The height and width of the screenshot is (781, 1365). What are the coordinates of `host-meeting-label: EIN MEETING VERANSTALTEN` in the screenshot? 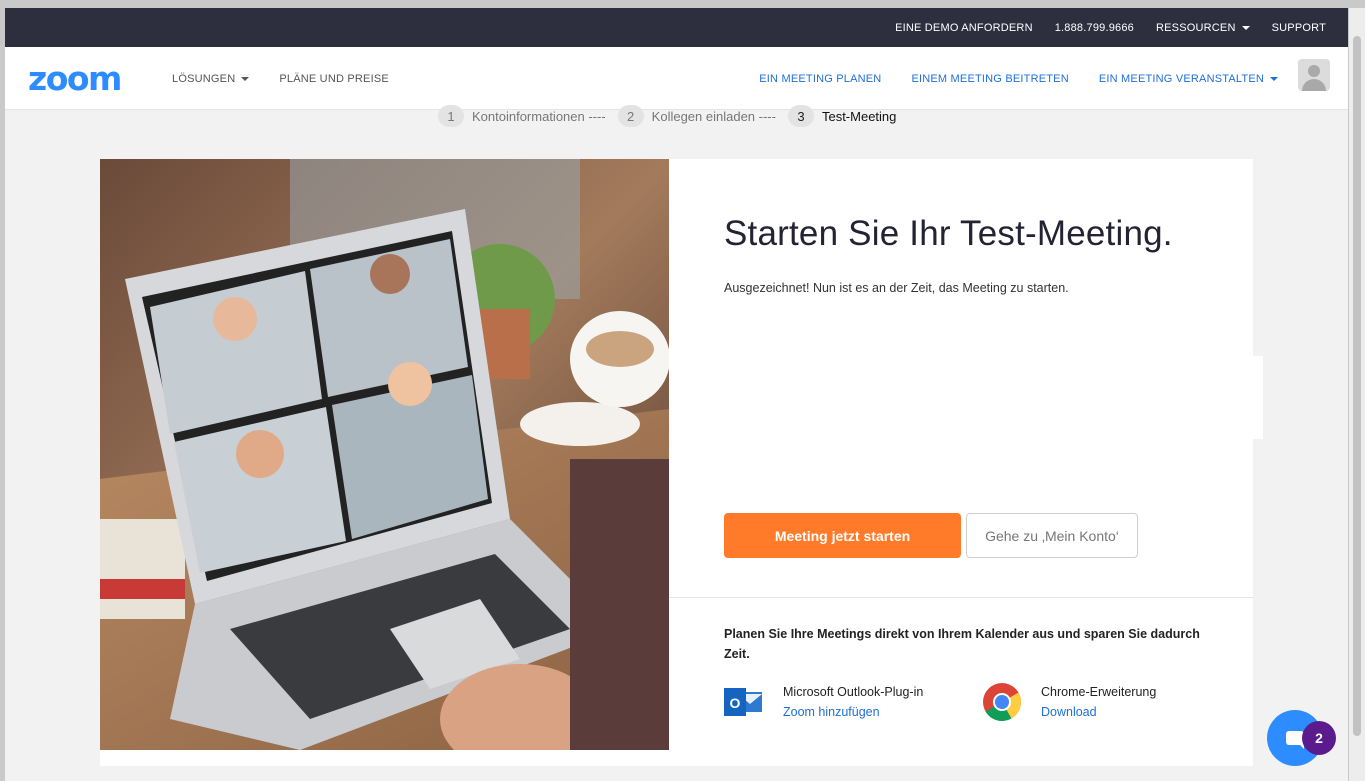 It's located at (1181, 78).